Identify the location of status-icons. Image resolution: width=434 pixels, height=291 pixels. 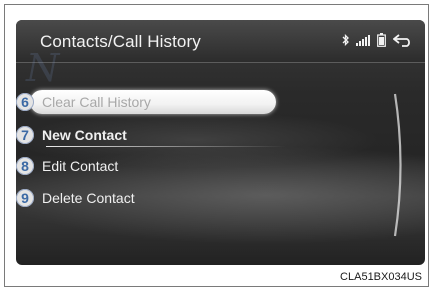
(377, 40).